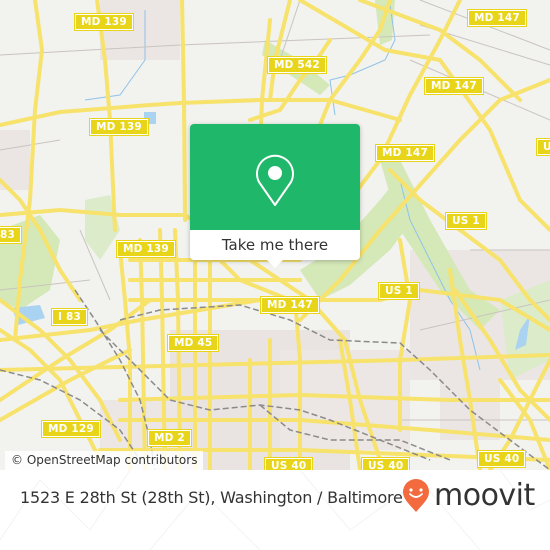 The image size is (550, 550). I want to click on popup-header, so click(275, 177).